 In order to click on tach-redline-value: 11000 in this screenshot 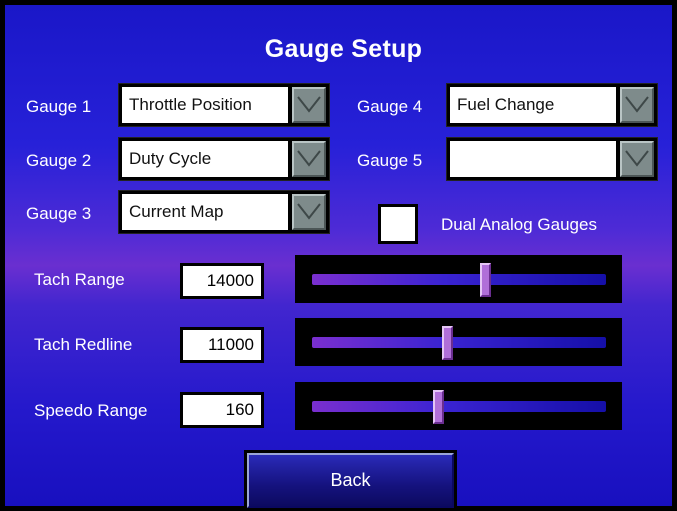, I will do `click(222, 345)`.